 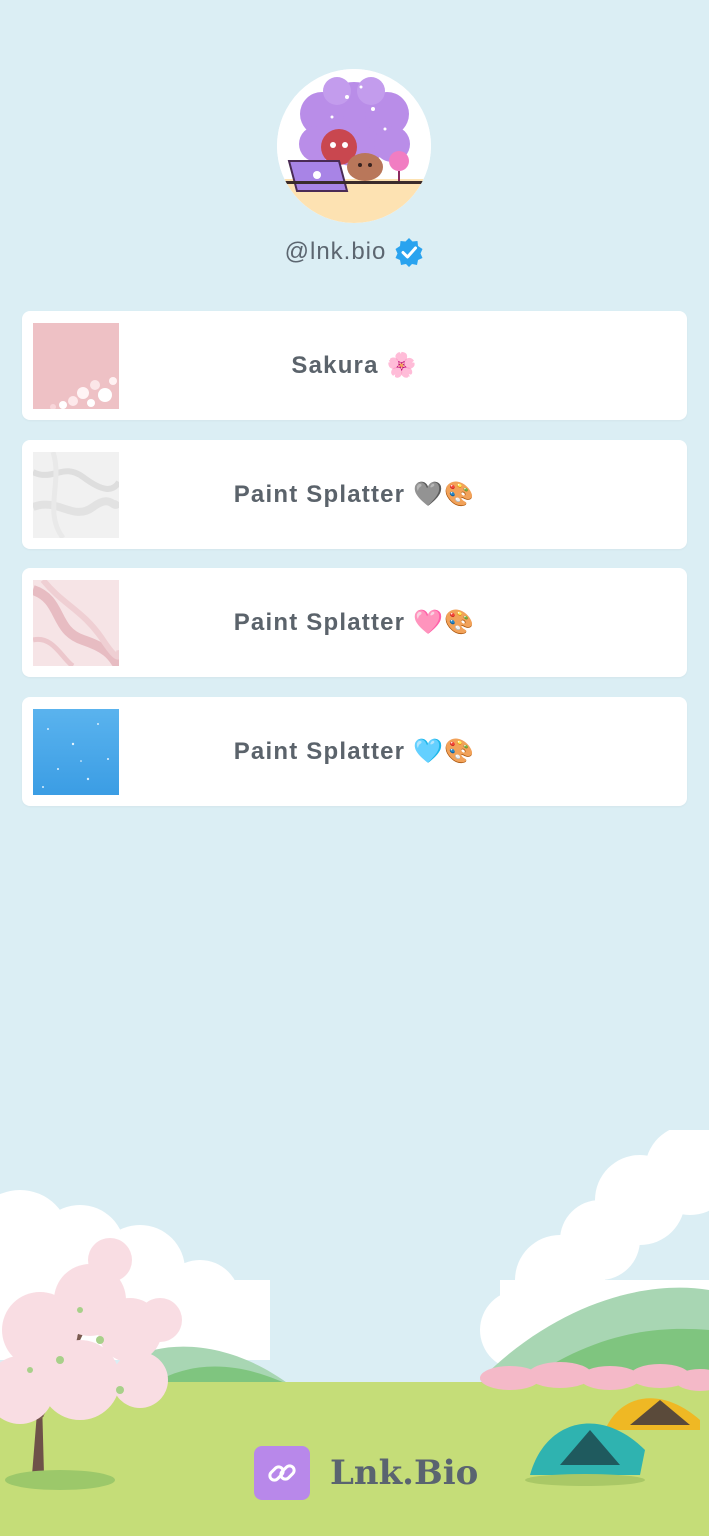 What do you see at coordinates (336, 252) in the screenshot?
I see `username: @lnk.bio` at bounding box center [336, 252].